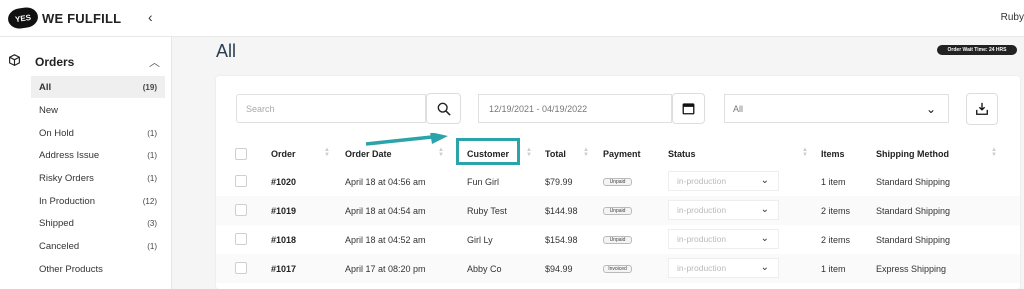  Describe the element at coordinates (45, 87) in the screenshot. I see `sidebar-item-label: All` at that location.